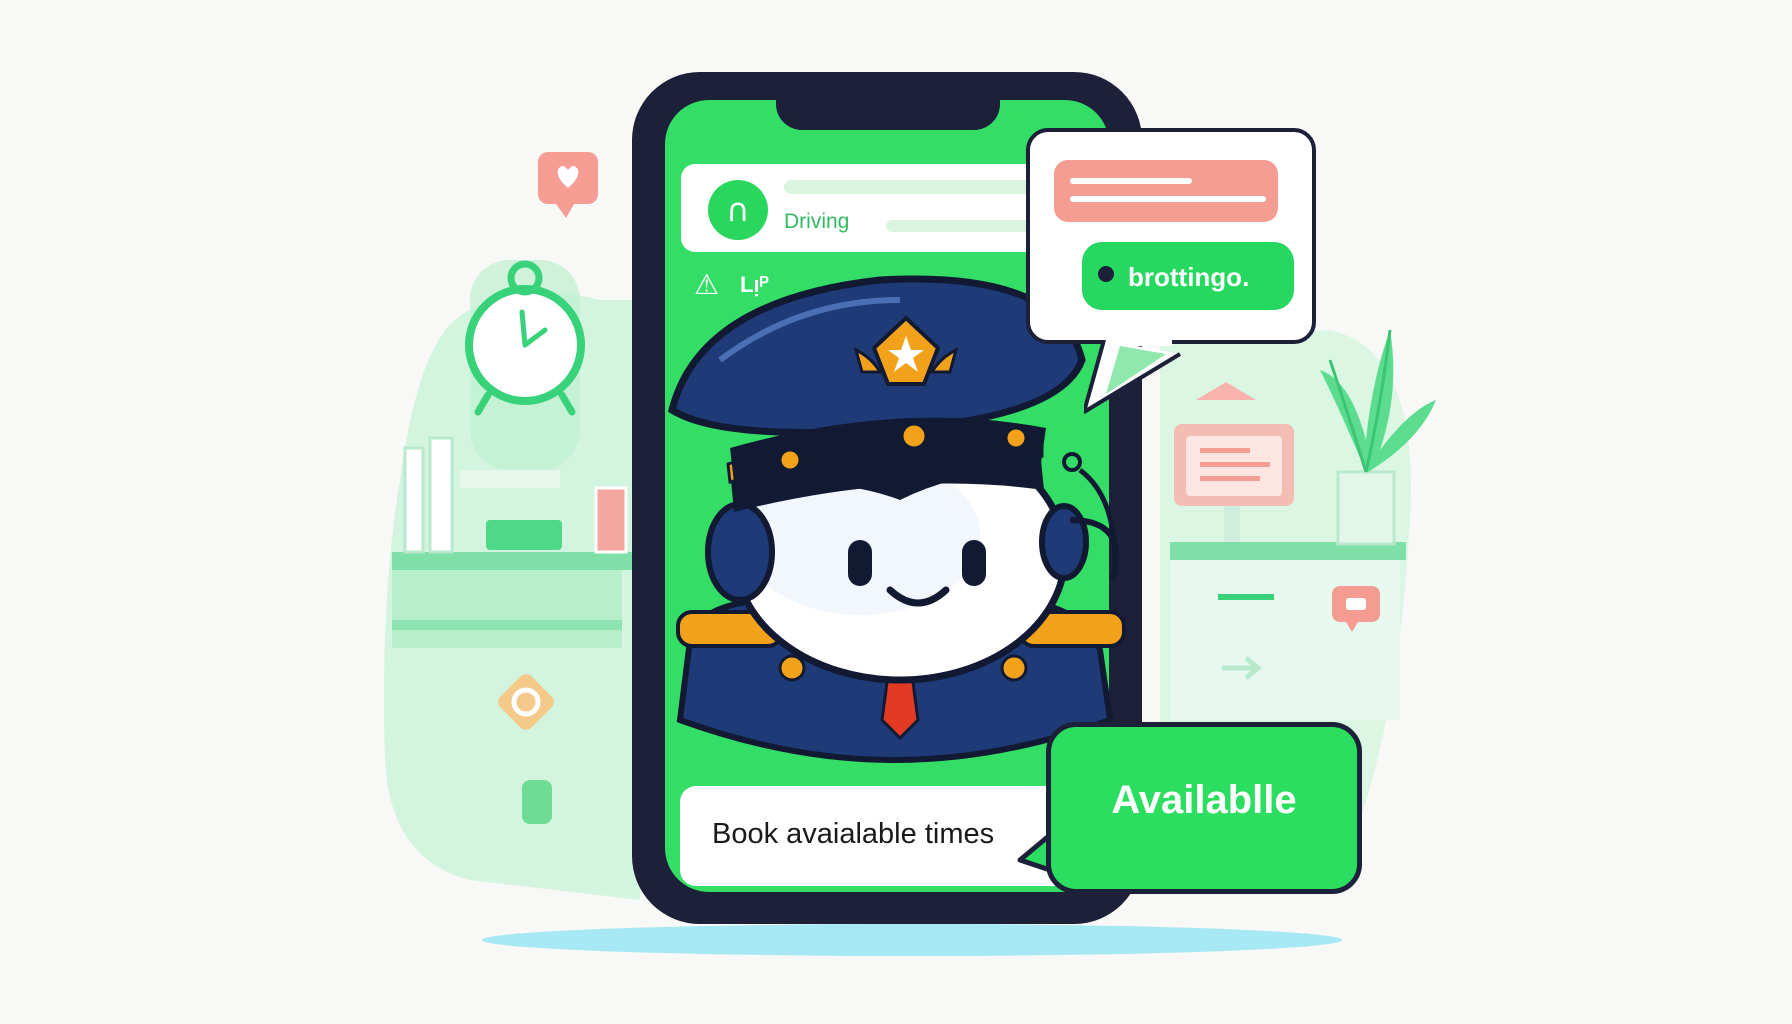 This screenshot has width=1792, height=1024. Describe the element at coordinates (1166, 191) in the screenshot. I see `chat-message-bar` at that location.